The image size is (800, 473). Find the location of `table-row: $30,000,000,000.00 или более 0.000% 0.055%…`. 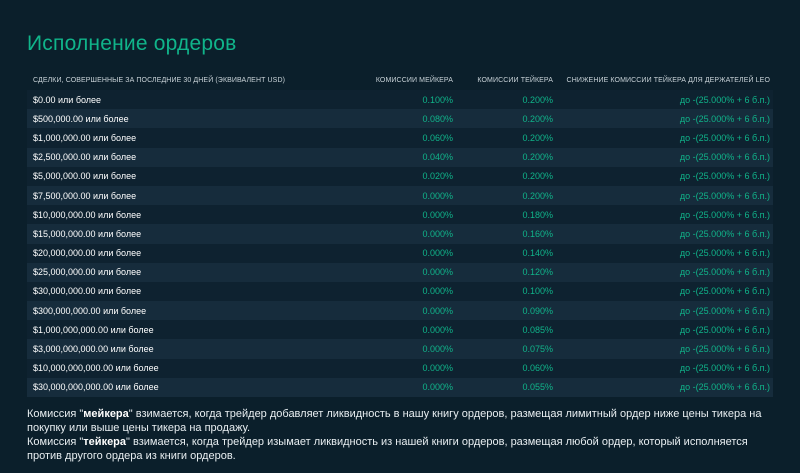

table-row: $30,000,000,000.00 или более 0.000% 0.055%… is located at coordinates (400, 387).